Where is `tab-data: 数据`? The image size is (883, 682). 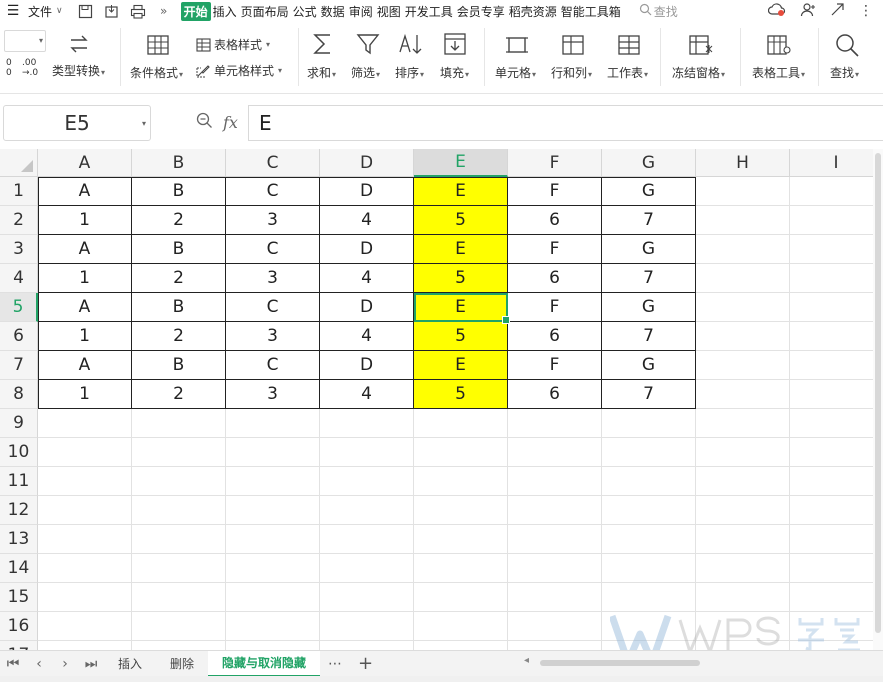 tab-data: 数据 is located at coordinates (333, 11).